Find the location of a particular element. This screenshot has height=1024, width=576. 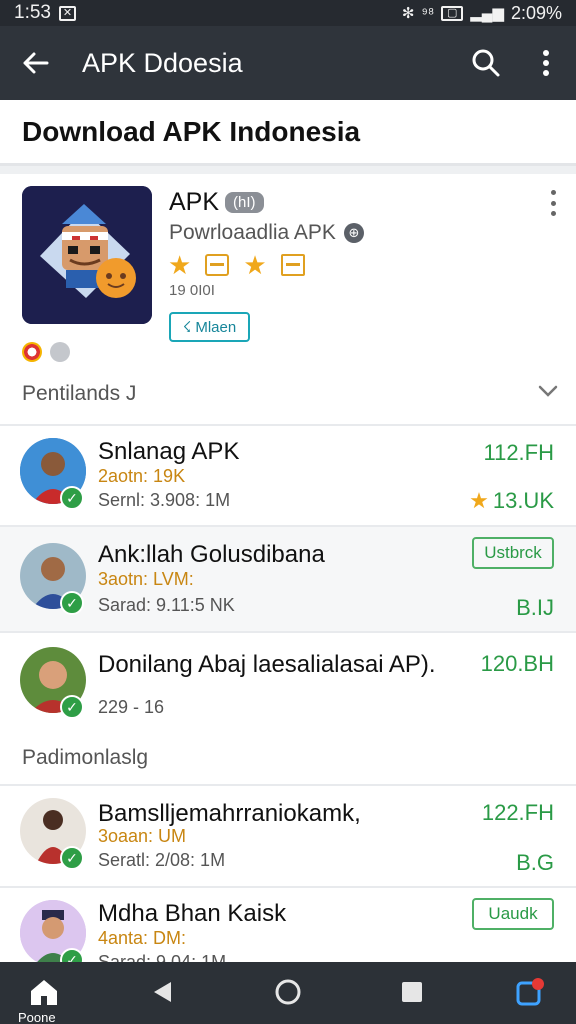

install-button: ☇ Mlaen is located at coordinates (209, 327).